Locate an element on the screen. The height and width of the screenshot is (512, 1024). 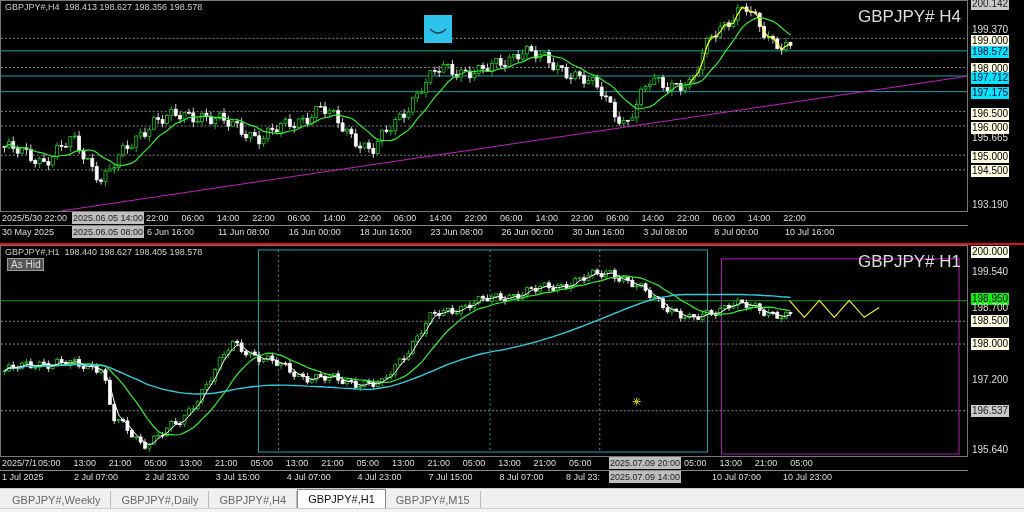
price-label: 198.000 is located at coordinates (990, 344).